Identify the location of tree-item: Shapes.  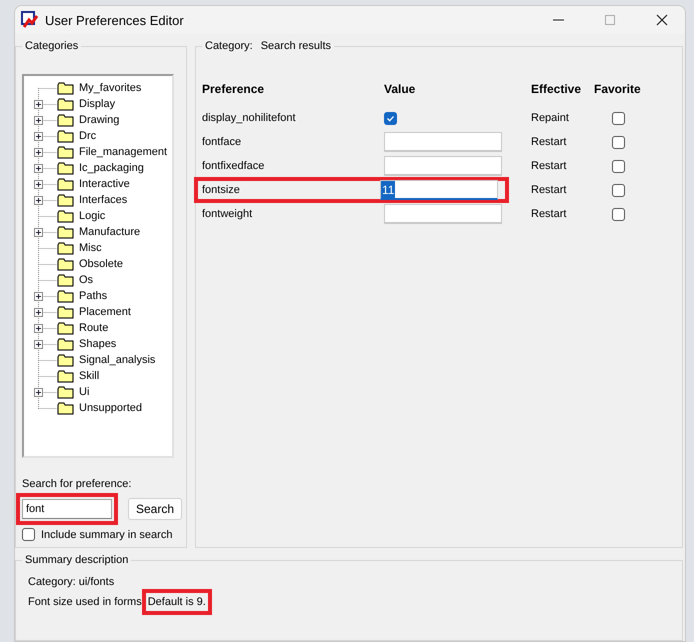
(97, 344).